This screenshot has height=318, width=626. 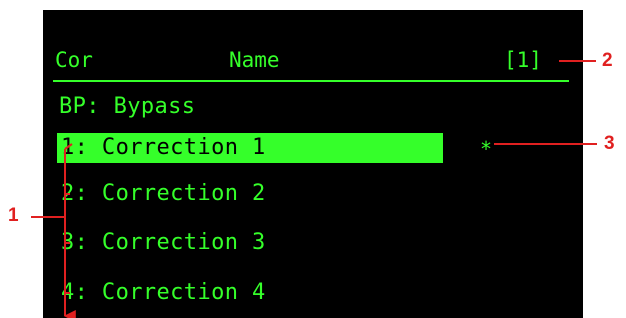 What do you see at coordinates (523, 60) in the screenshot?
I see `current-index-indicator: [1]` at bounding box center [523, 60].